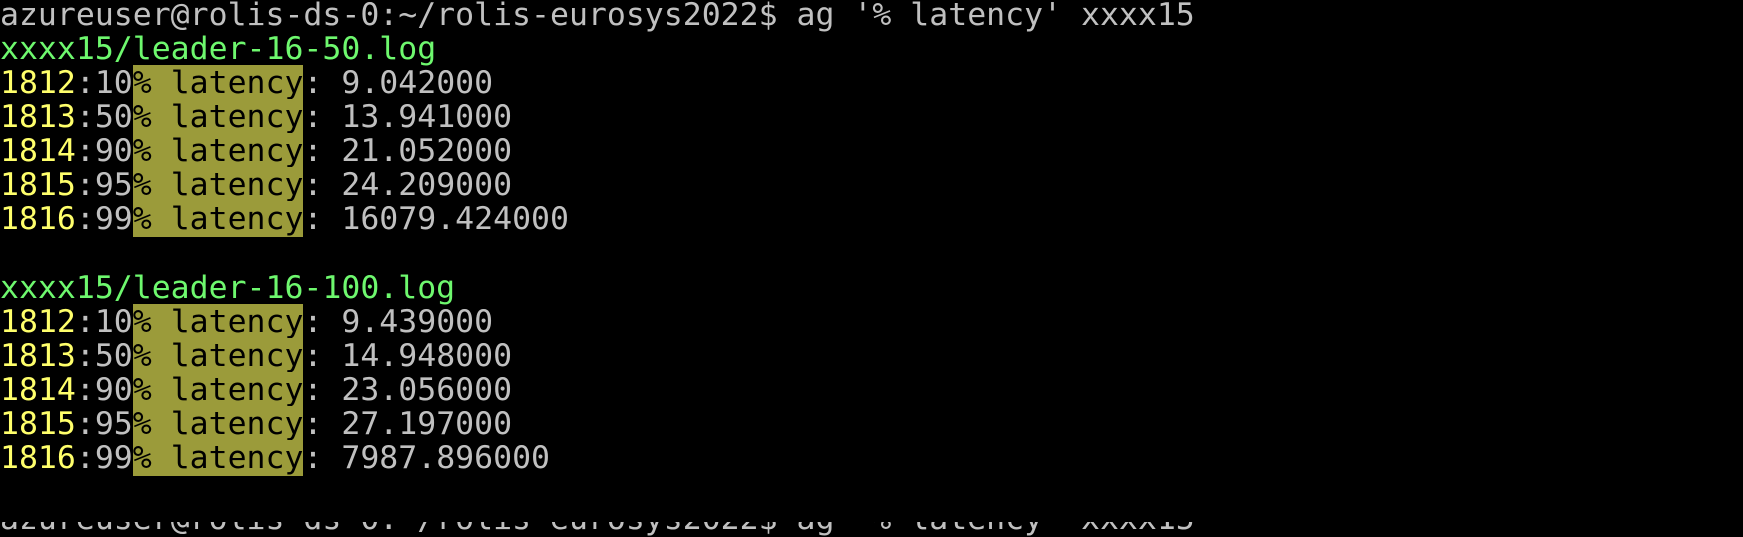  I want to click on latency-value: : 7987.896000, so click(426, 458).